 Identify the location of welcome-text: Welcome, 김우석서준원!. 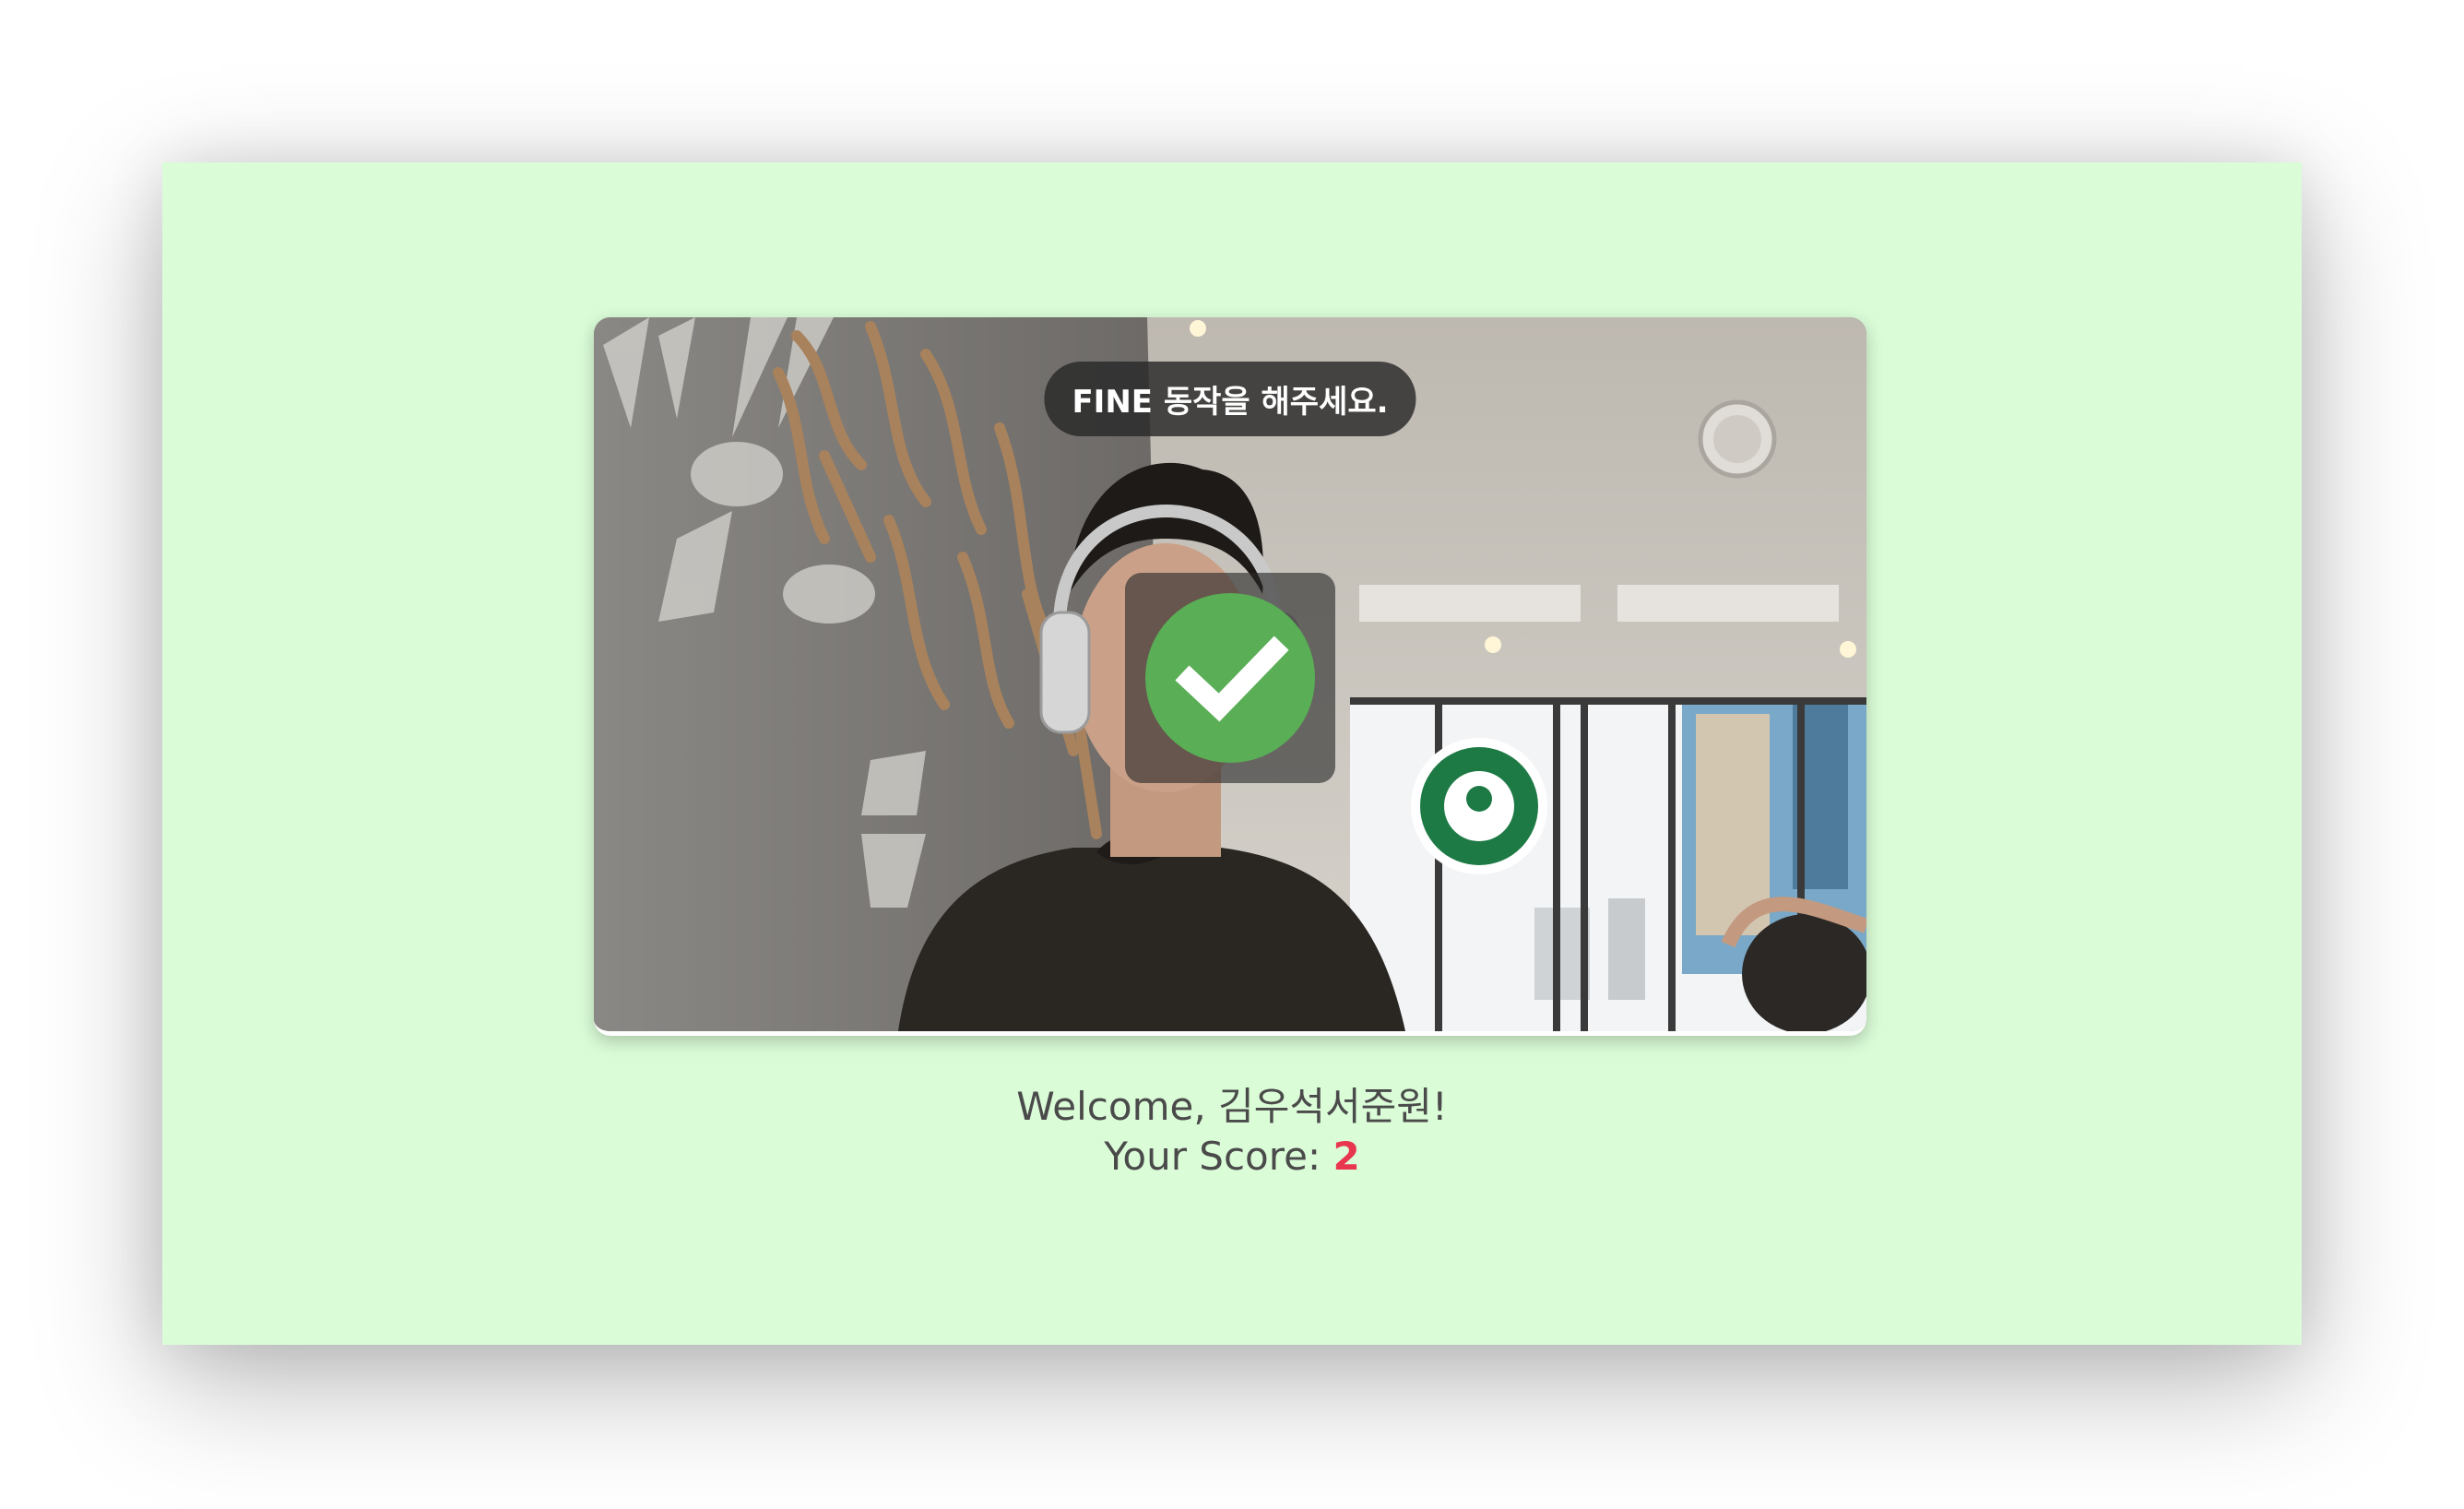
(1232, 1104).